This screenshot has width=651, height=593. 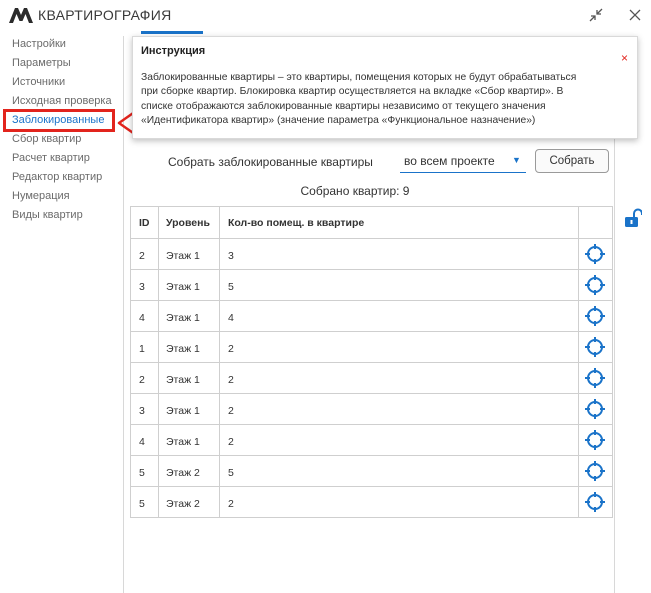 I want to click on unlock-icon, so click(x=633, y=218).